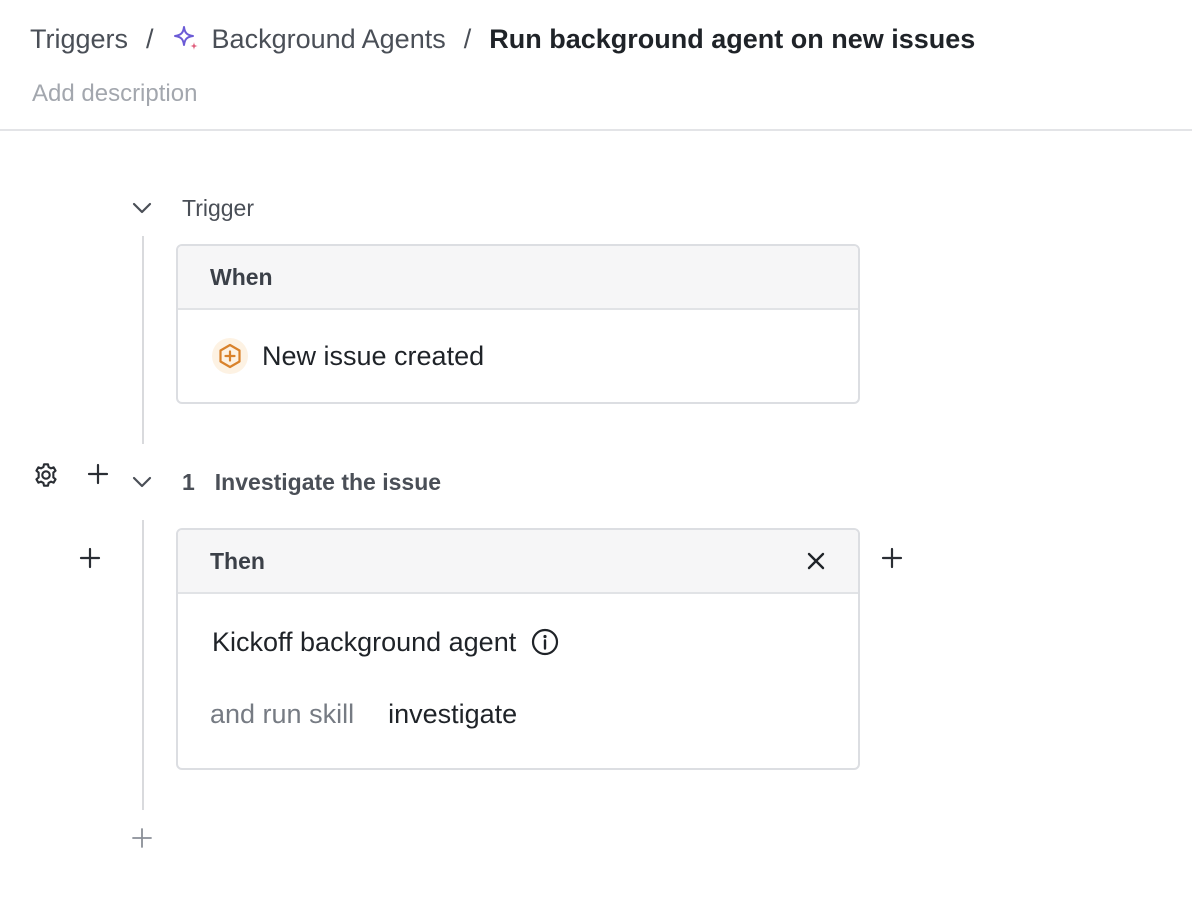 The image size is (1192, 900). Describe the element at coordinates (230, 356) in the screenshot. I see `plus-hexagon-icon` at that location.